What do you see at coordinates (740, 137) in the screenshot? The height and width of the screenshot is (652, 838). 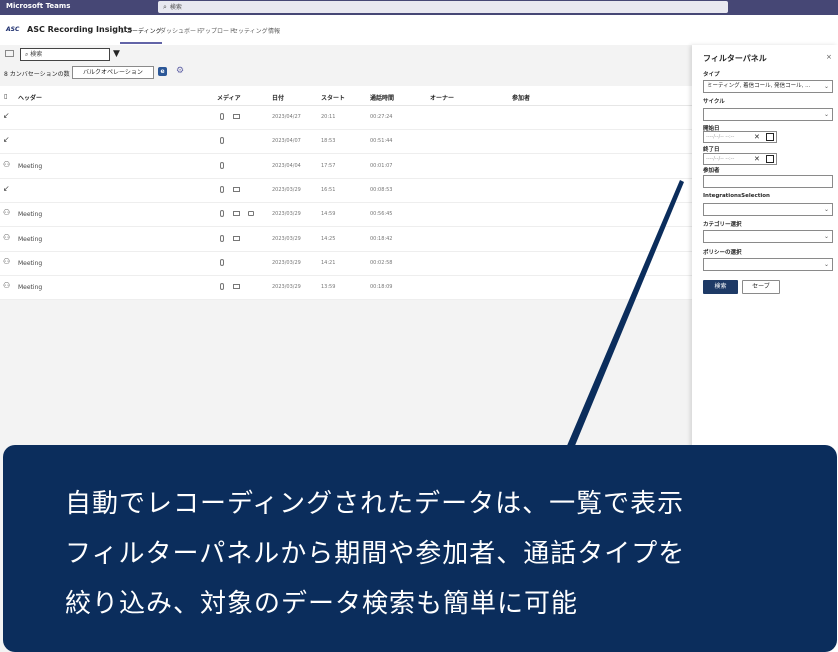 I see `start-date-input: ----/--/-- --:-- ✕` at bounding box center [740, 137].